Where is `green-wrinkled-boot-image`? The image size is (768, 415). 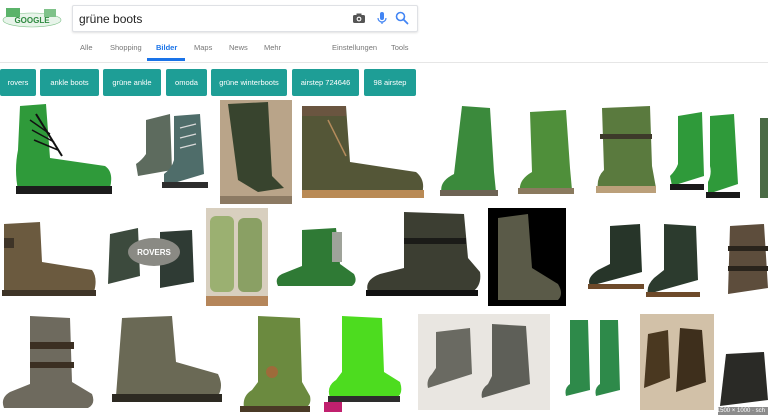 green-wrinkled-boot-image is located at coordinates (469, 153).